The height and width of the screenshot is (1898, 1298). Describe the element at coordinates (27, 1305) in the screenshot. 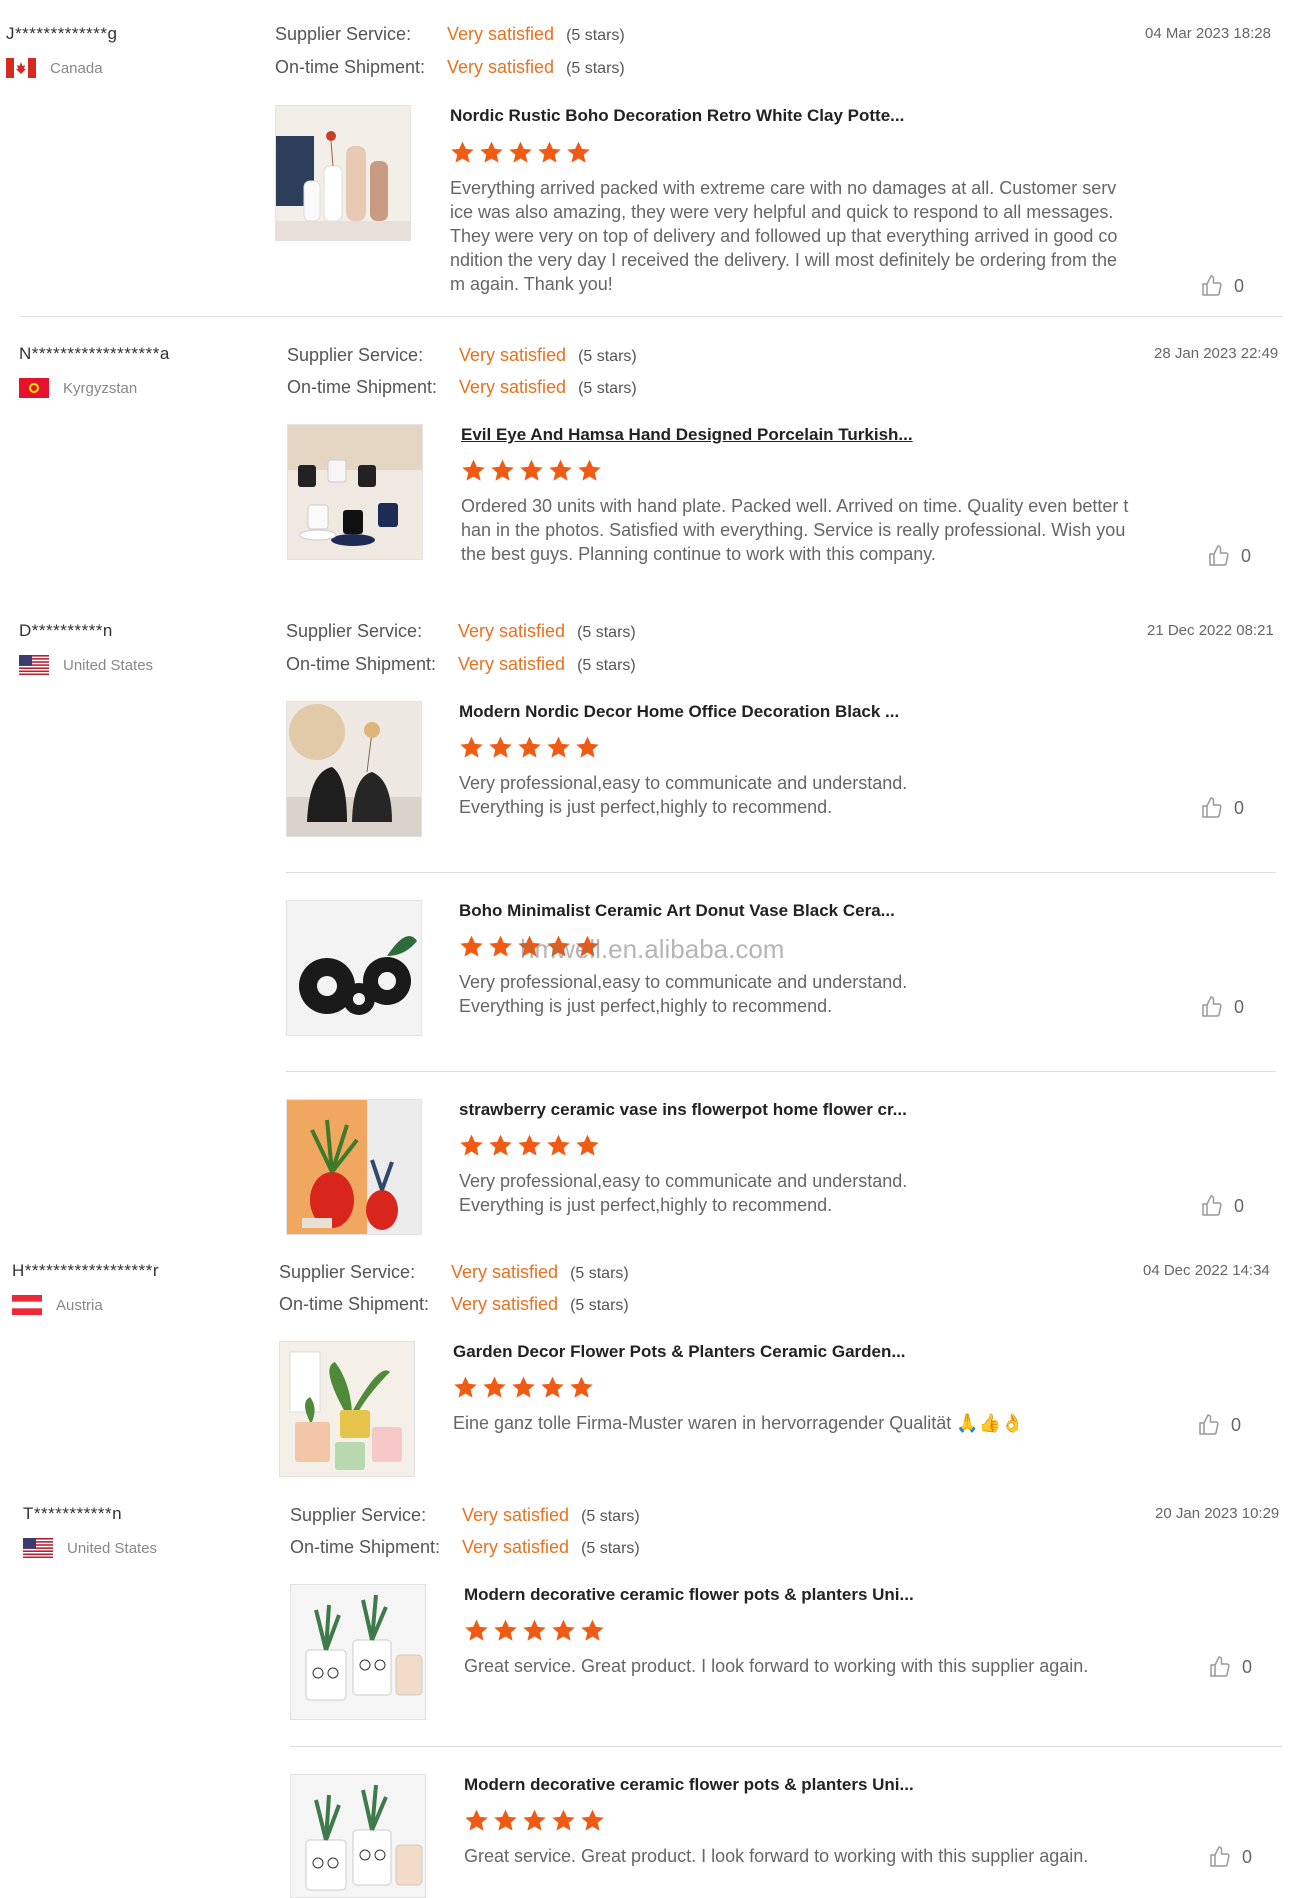

I see `austria-flag-icon` at that location.